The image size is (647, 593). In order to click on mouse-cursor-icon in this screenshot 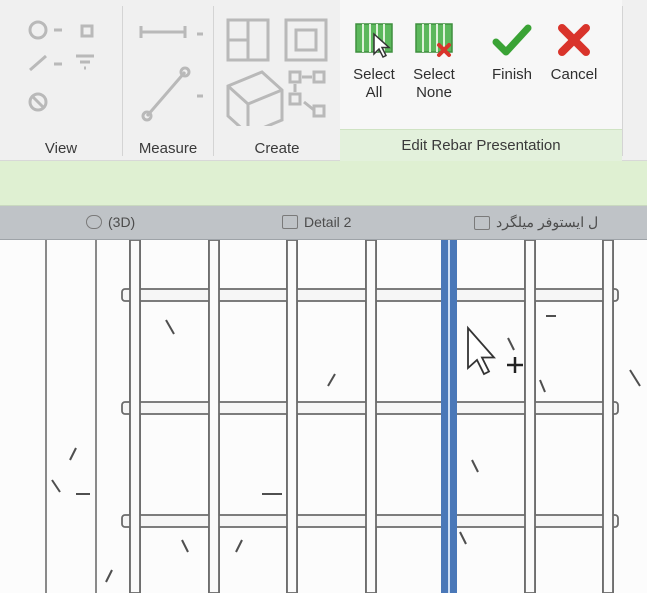, I will do `click(495, 350)`.